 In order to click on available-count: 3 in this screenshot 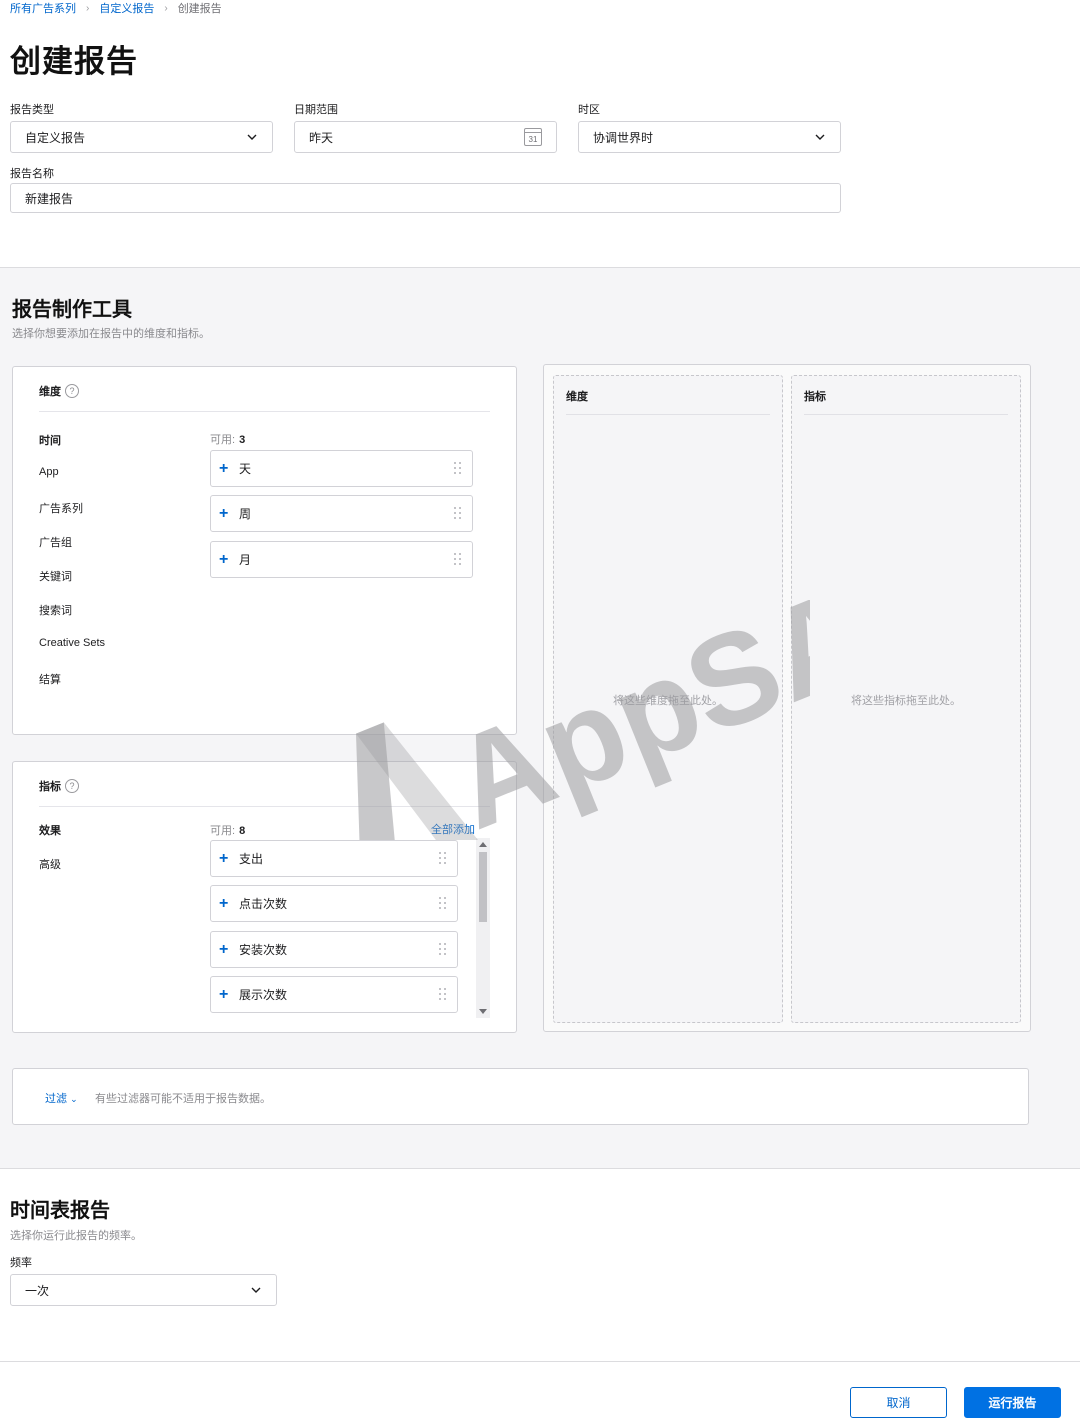, I will do `click(242, 440)`.